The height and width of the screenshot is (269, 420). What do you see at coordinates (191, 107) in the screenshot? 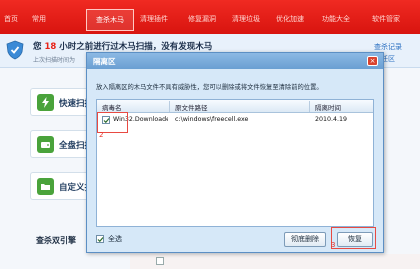
I see `col-original-path: 原文件路径` at bounding box center [191, 107].